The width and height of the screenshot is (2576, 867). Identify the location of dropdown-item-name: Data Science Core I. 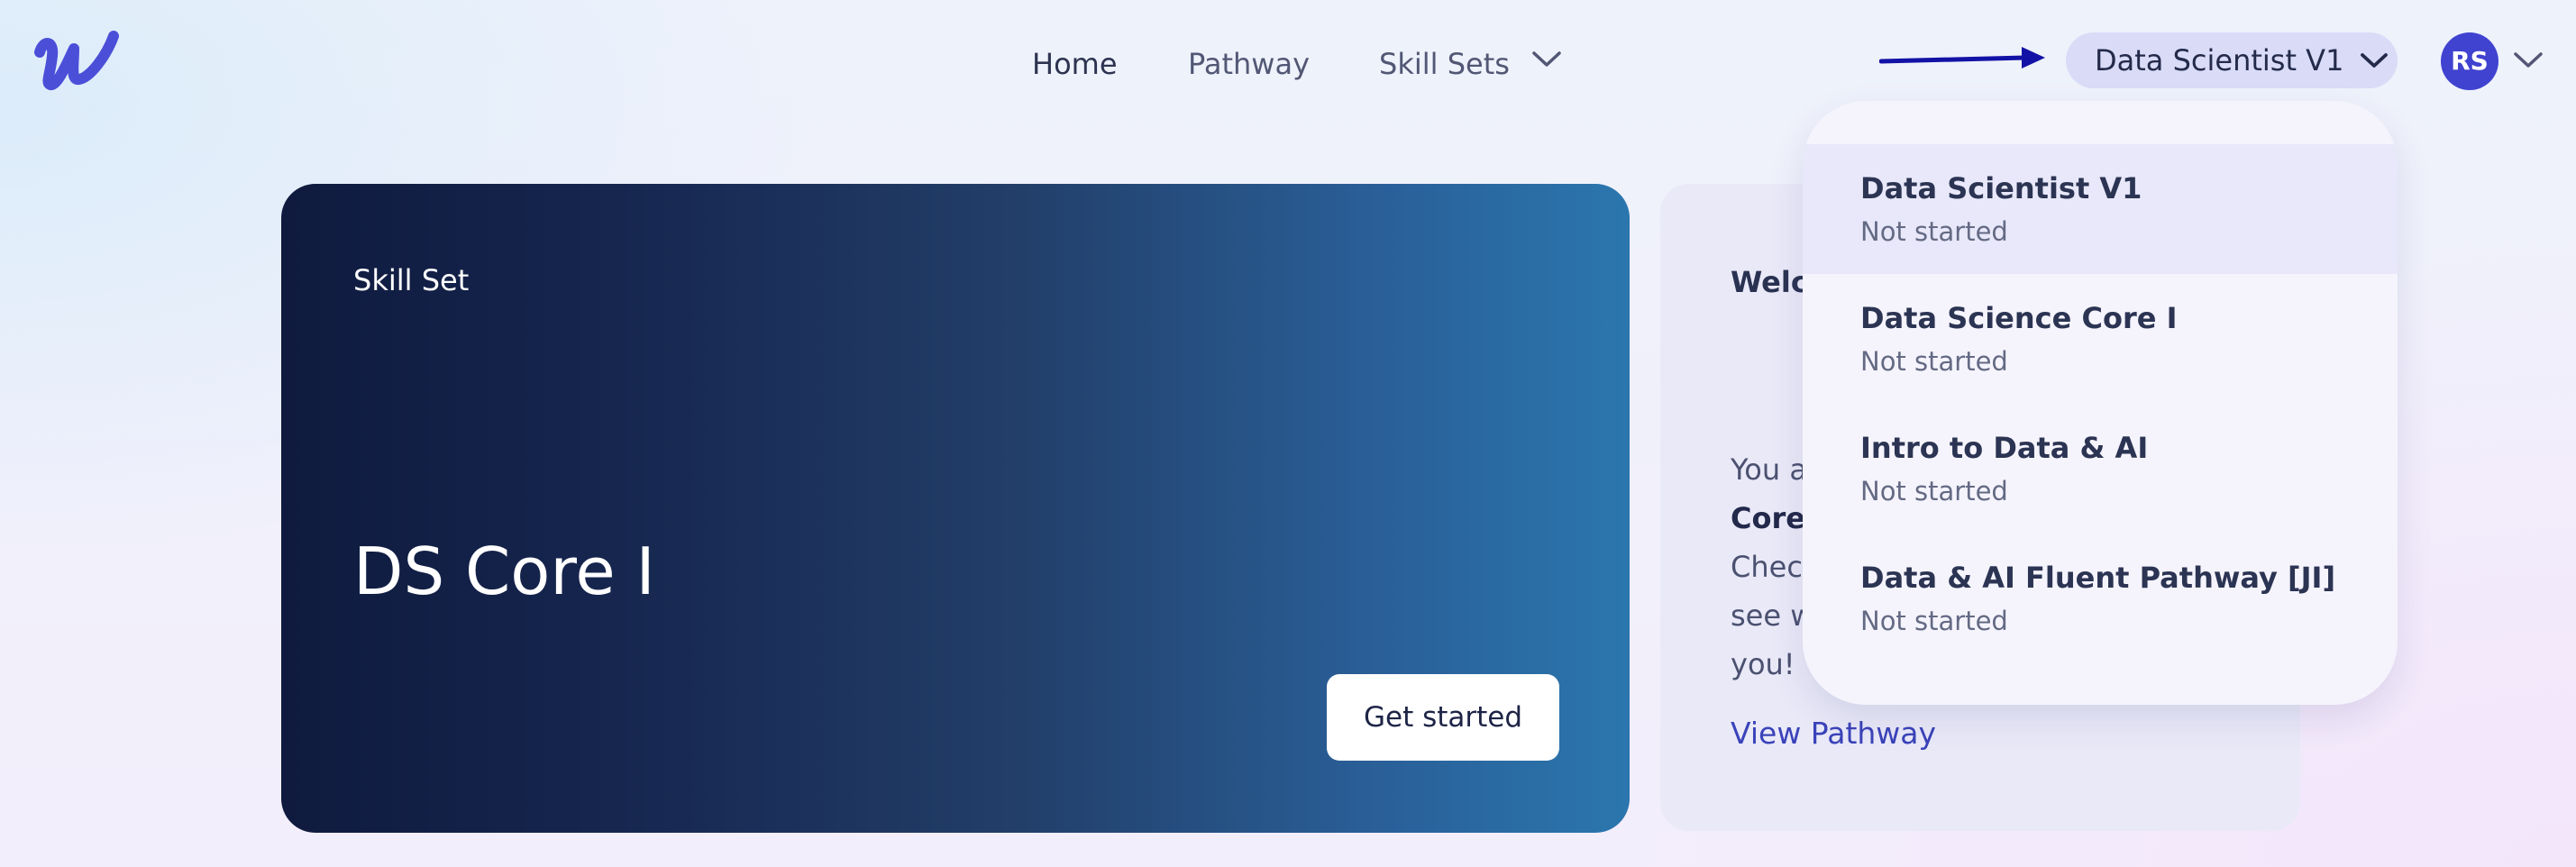
(2019, 318).